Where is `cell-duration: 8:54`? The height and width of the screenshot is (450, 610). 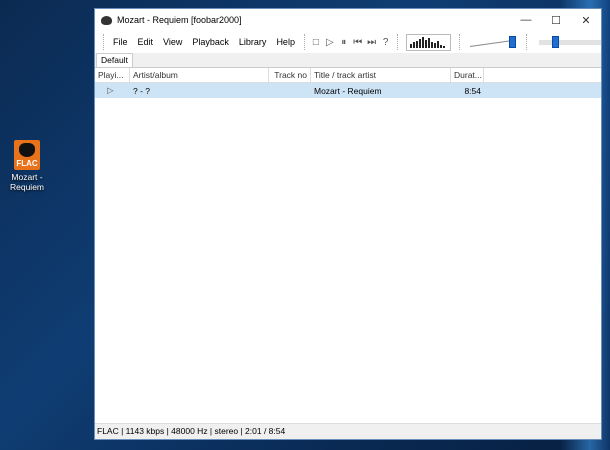
cell-duration: 8:54 is located at coordinates (472, 90).